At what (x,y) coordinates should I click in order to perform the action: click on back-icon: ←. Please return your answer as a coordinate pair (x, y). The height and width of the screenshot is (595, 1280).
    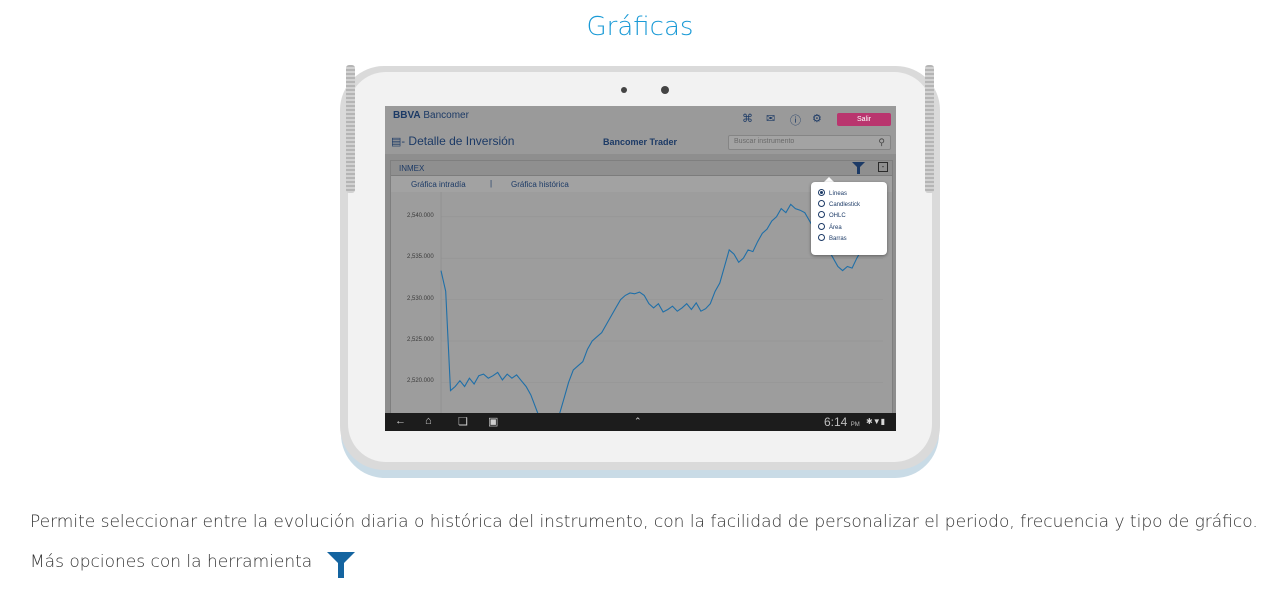
    Looking at the image, I should click on (400, 421).